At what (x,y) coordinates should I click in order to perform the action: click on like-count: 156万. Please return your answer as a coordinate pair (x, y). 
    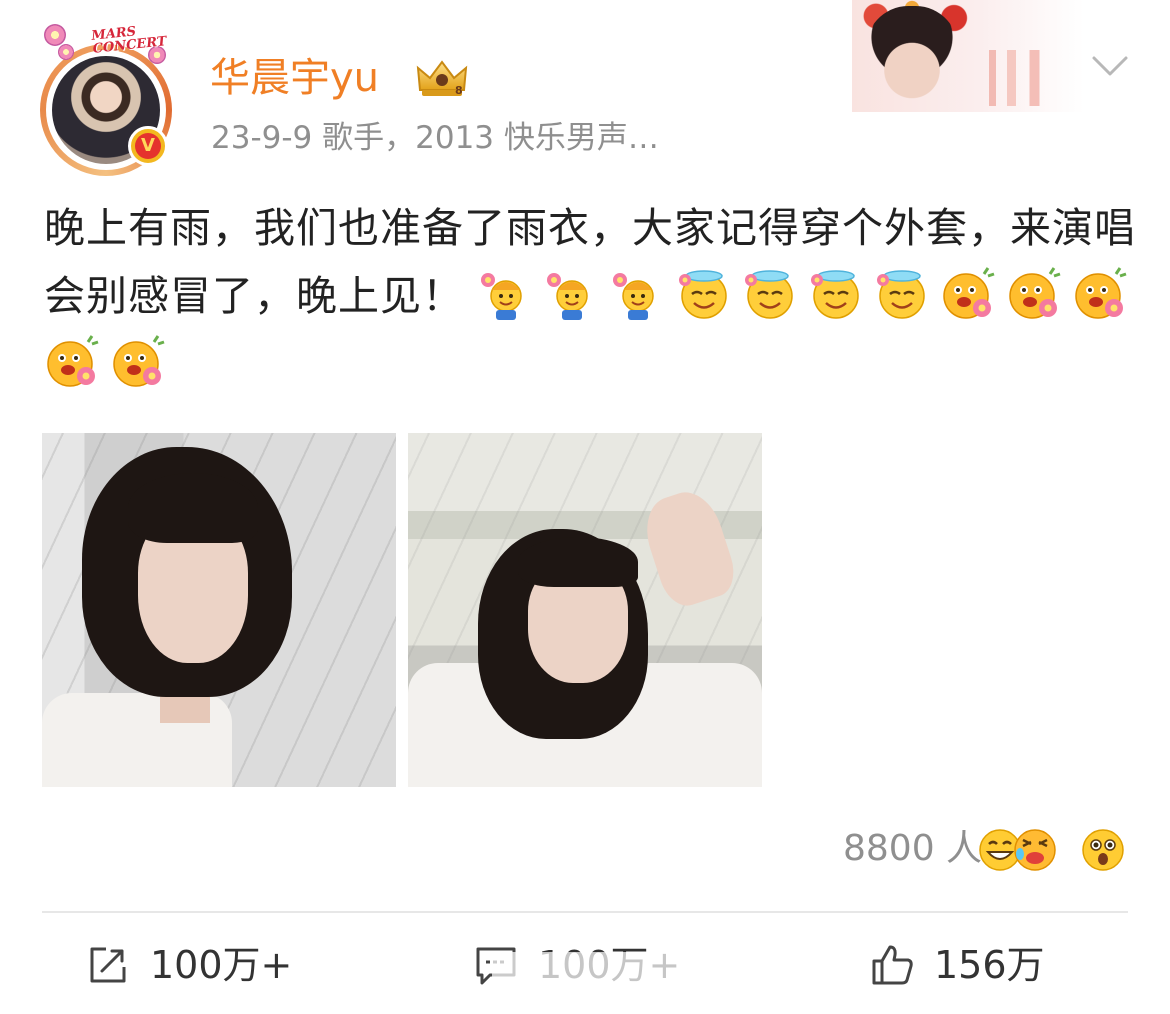
    Looking at the image, I should click on (989, 965).